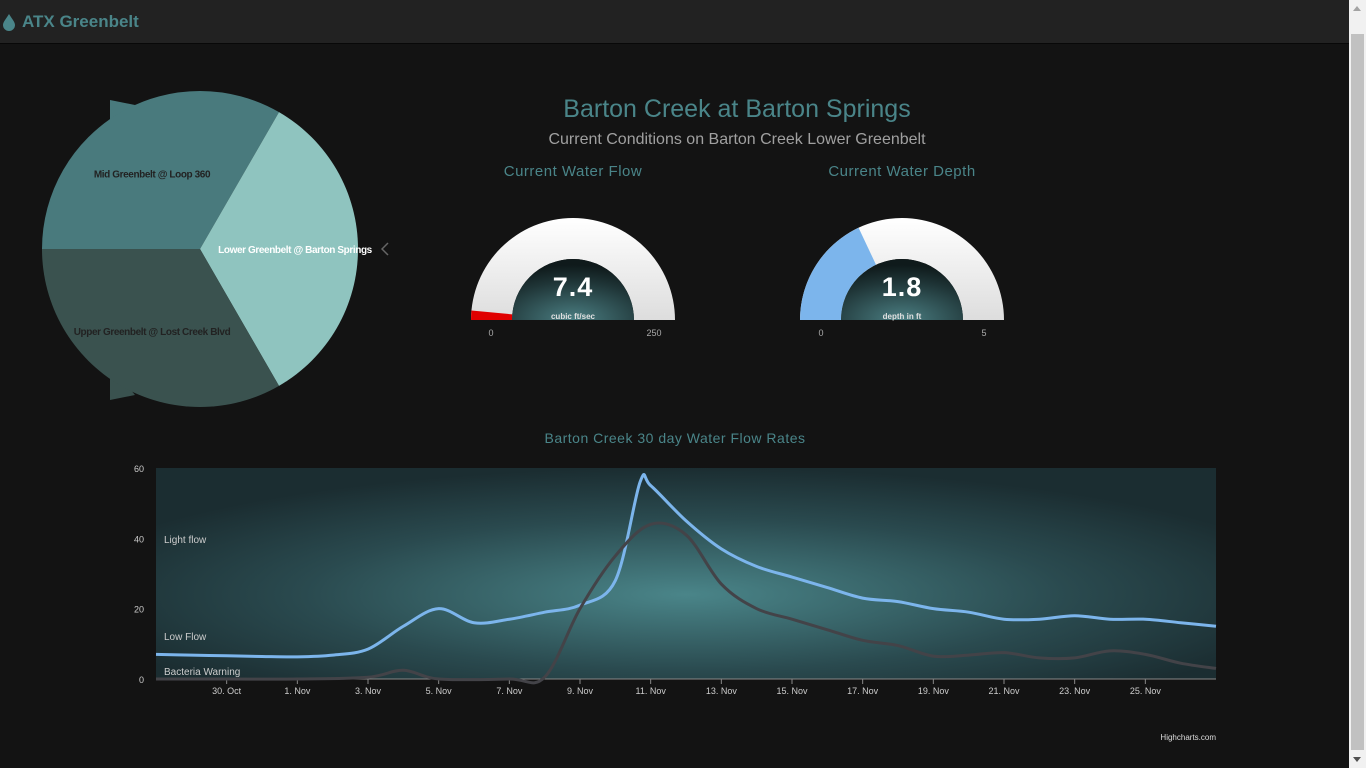 This screenshot has height=768, width=1366. What do you see at coordinates (1004, 691) in the screenshot?
I see `x-tick-label: 21. Nov` at bounding box center [1004, 691].